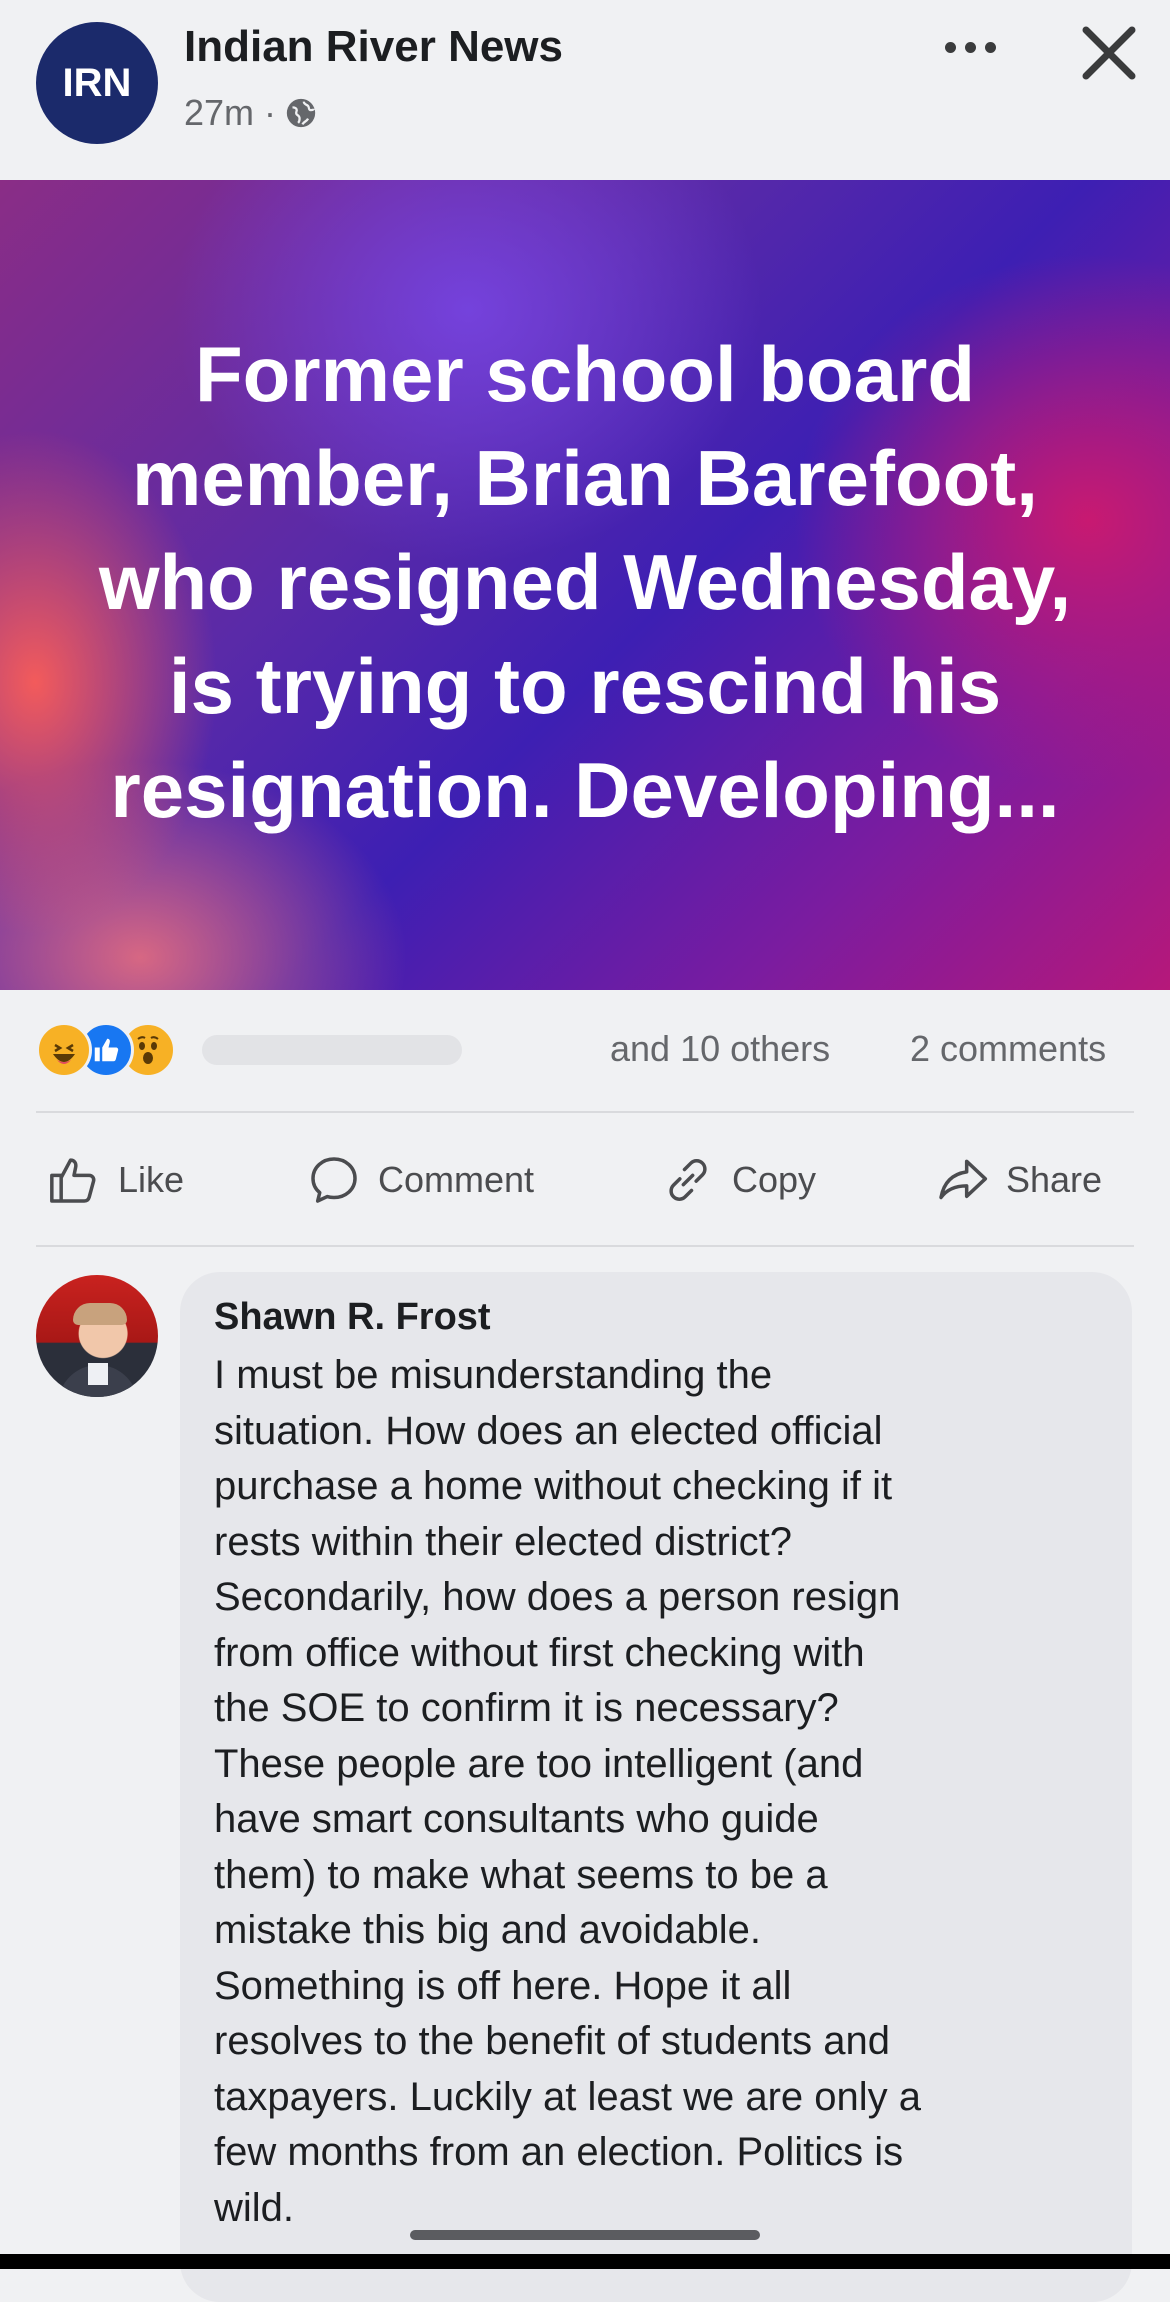 The height and width of the screenshot is (2302, 1170). What do you see at coordinates (1008, 1049) in the screenshot?
I see `comment-count: 2 comments` at bounding box center [1008, 1049].